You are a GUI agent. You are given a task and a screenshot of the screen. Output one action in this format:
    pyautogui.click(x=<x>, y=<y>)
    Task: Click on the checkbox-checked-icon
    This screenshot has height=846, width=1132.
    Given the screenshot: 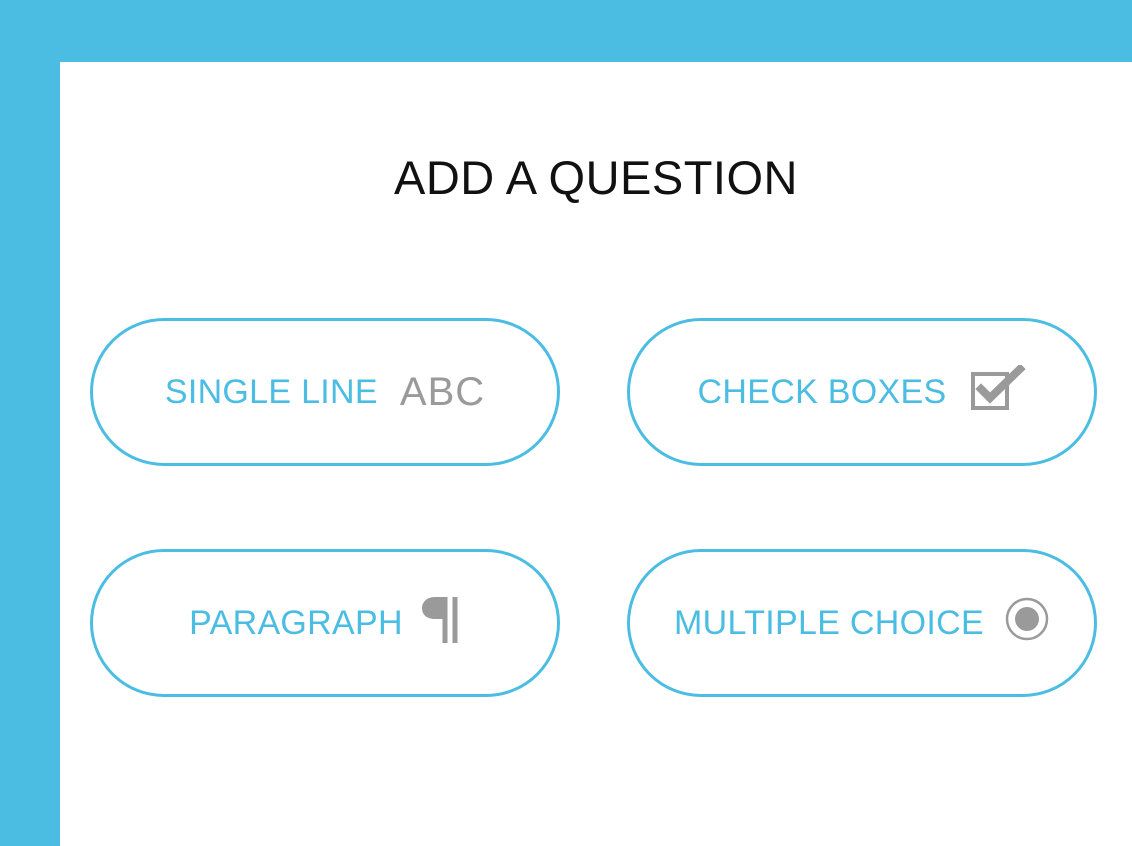 What is the action you would take?
    pyautogui.click(x=998, y=387)
    